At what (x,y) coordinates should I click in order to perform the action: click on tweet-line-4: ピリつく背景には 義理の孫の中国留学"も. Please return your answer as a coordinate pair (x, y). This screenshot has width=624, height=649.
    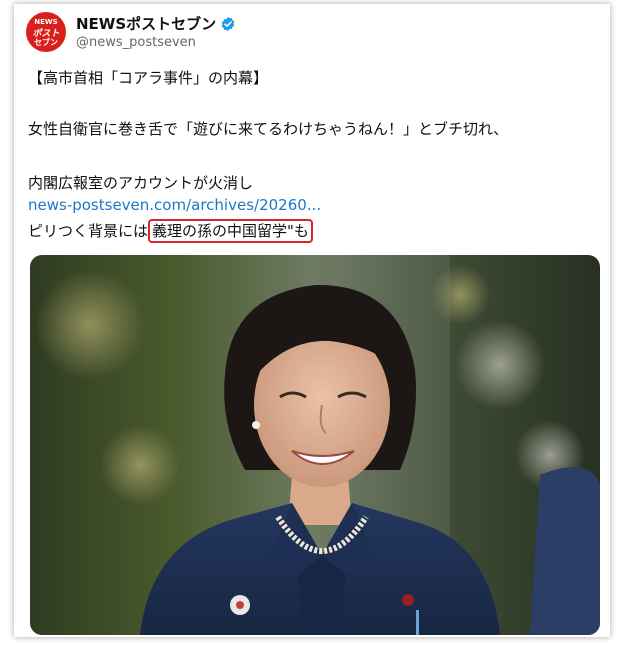
    Looking at the image, I should click on (170, 231).